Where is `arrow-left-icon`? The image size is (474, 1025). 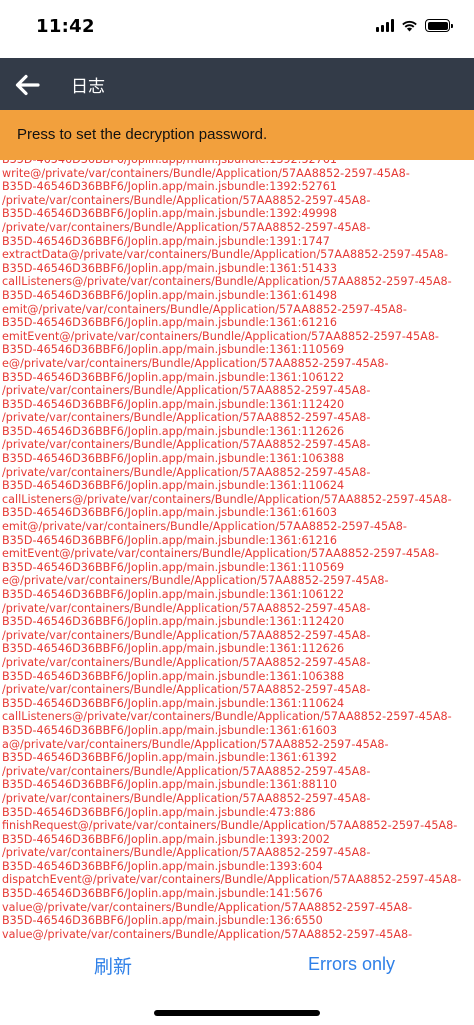
arrow-left-icon is located at coordinates (27, 85).